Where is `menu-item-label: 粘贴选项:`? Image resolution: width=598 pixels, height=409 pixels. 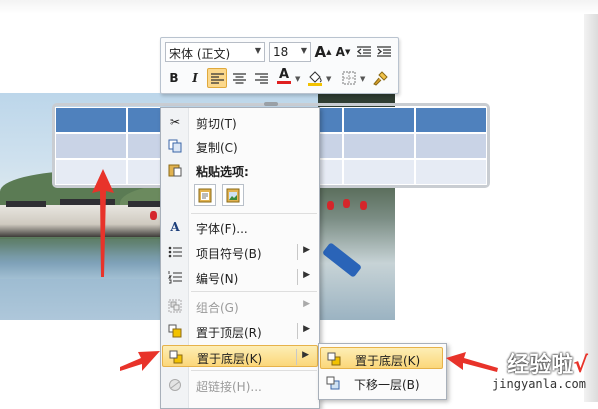
menu-item-label: 粘贴选项: is located at coordinates (222, 172).